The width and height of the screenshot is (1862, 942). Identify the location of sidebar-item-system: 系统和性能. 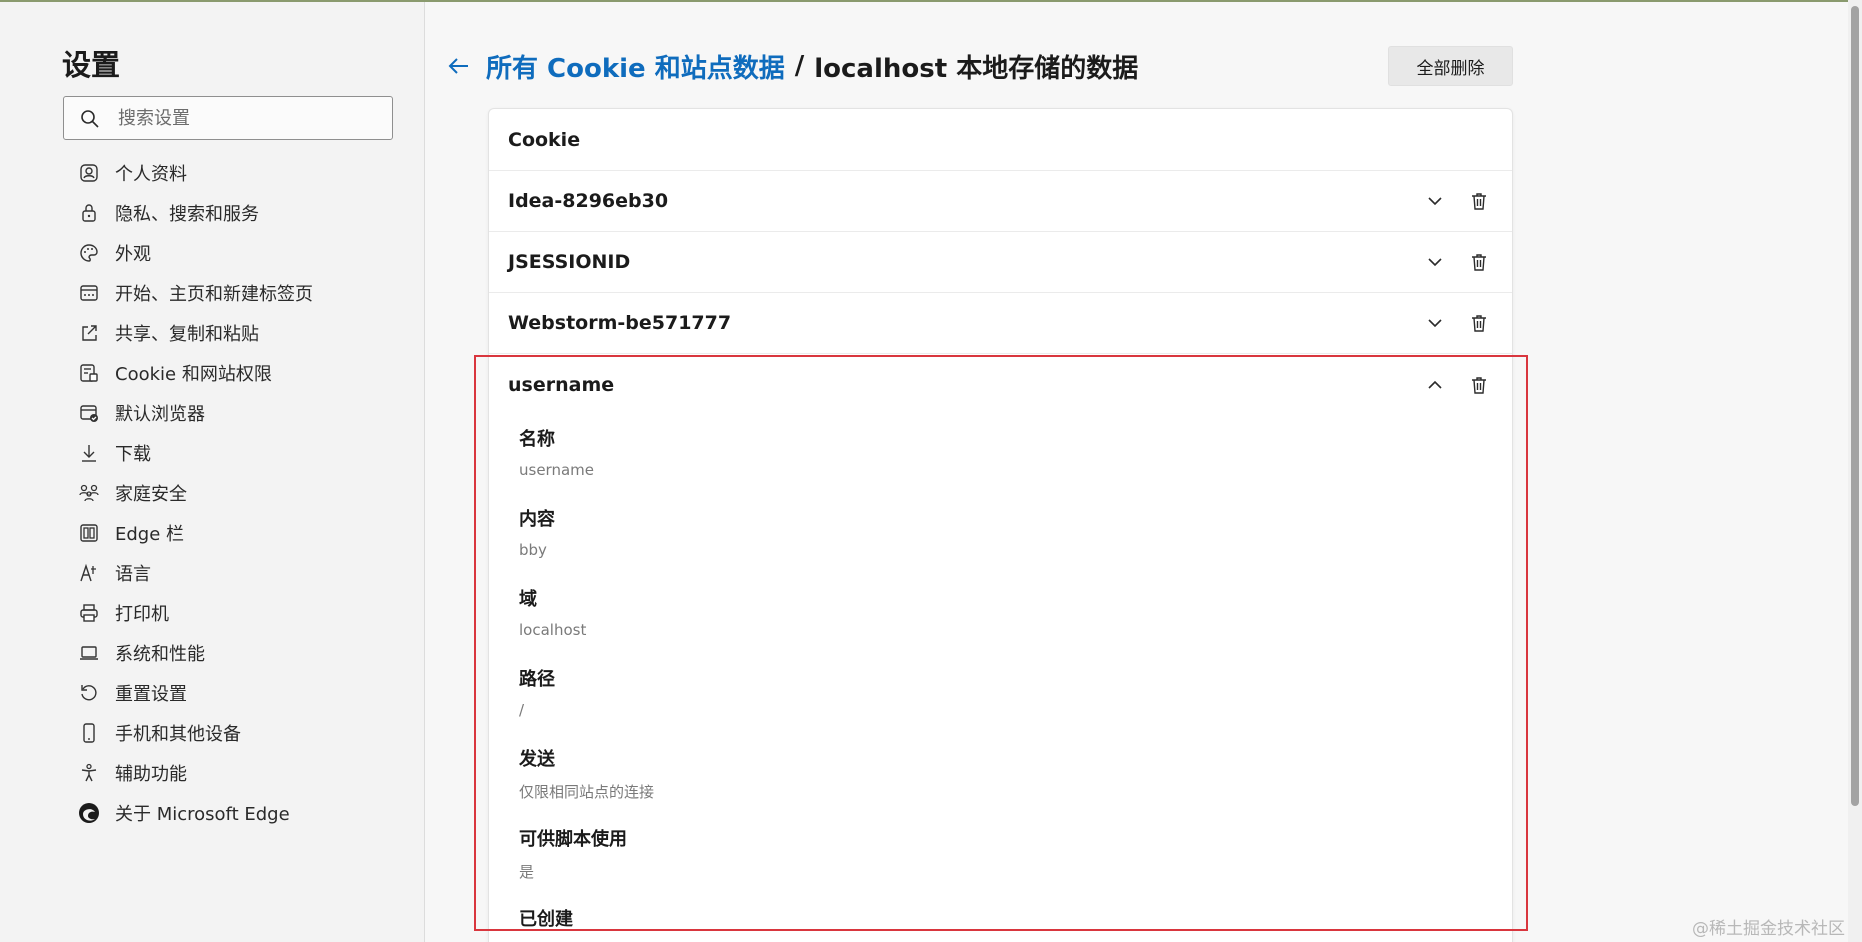
(237, 653).